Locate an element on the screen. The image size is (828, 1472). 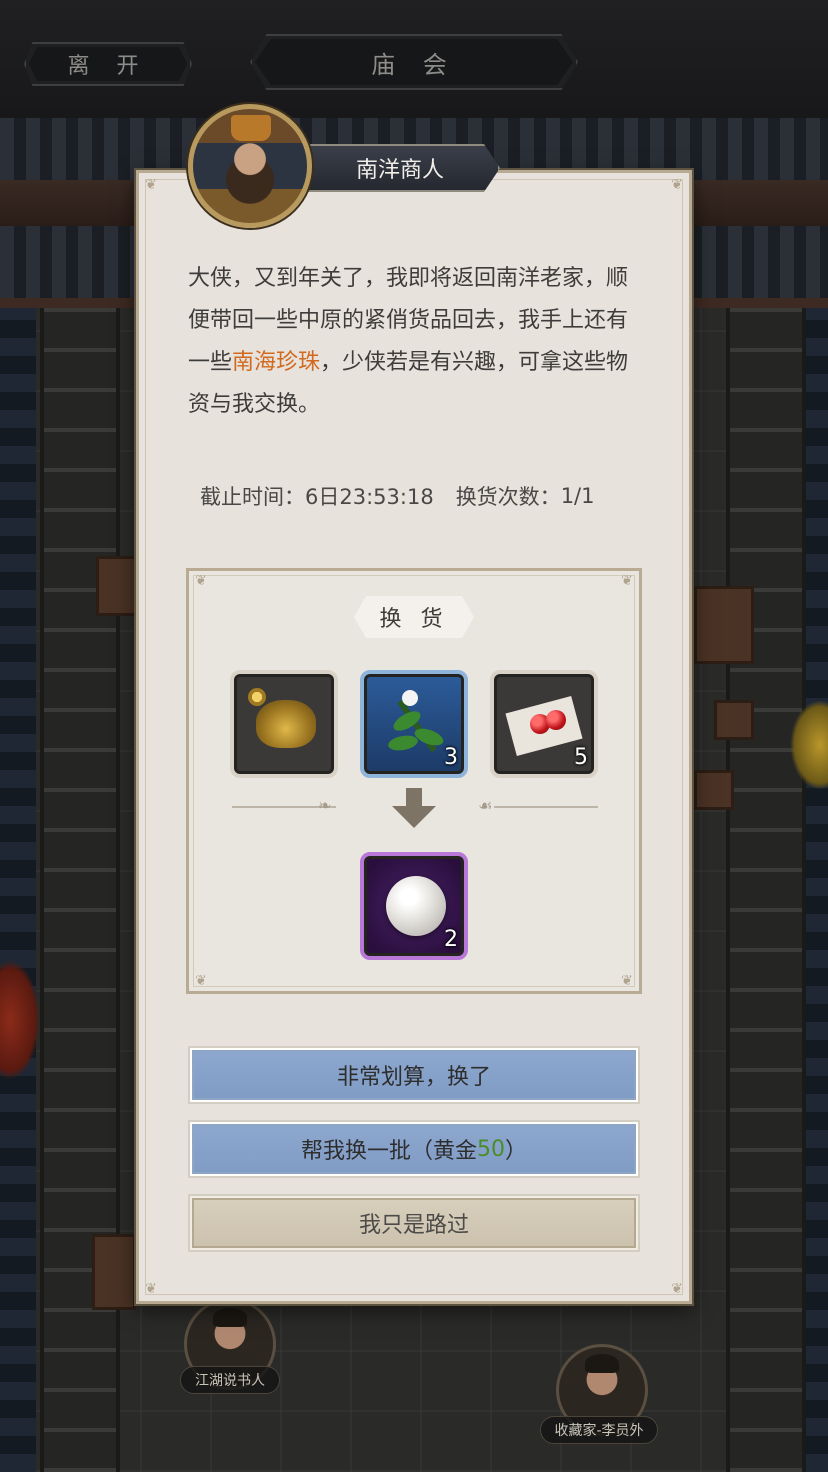
golden-toad-icon is located at coordinates (286, 724).